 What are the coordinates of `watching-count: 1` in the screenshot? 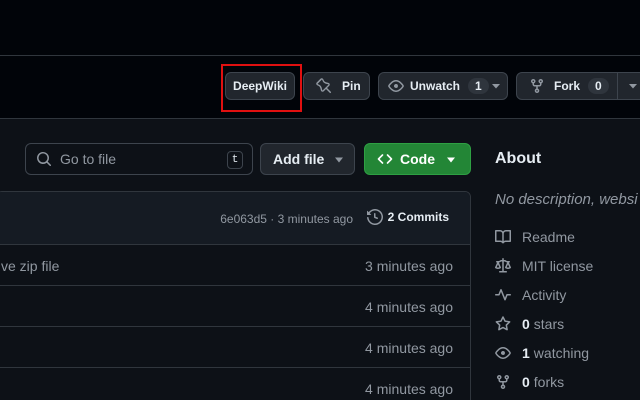 It's located at (526, 353).